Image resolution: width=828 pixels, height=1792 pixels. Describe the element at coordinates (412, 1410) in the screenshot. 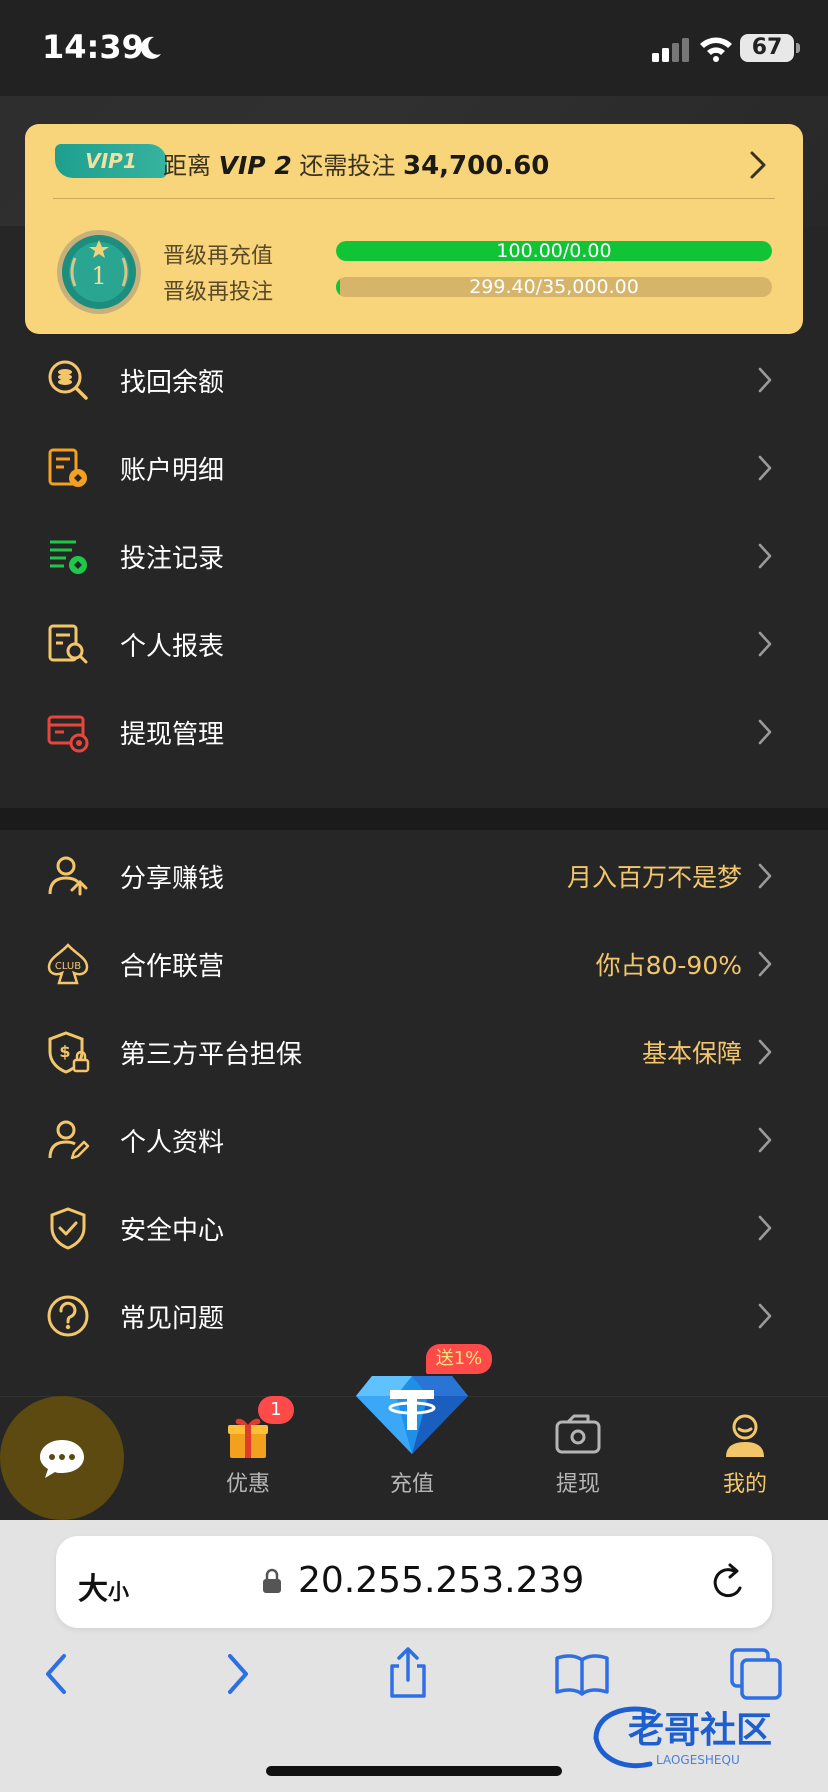

I see `usdt-diamond-icon` at that location.